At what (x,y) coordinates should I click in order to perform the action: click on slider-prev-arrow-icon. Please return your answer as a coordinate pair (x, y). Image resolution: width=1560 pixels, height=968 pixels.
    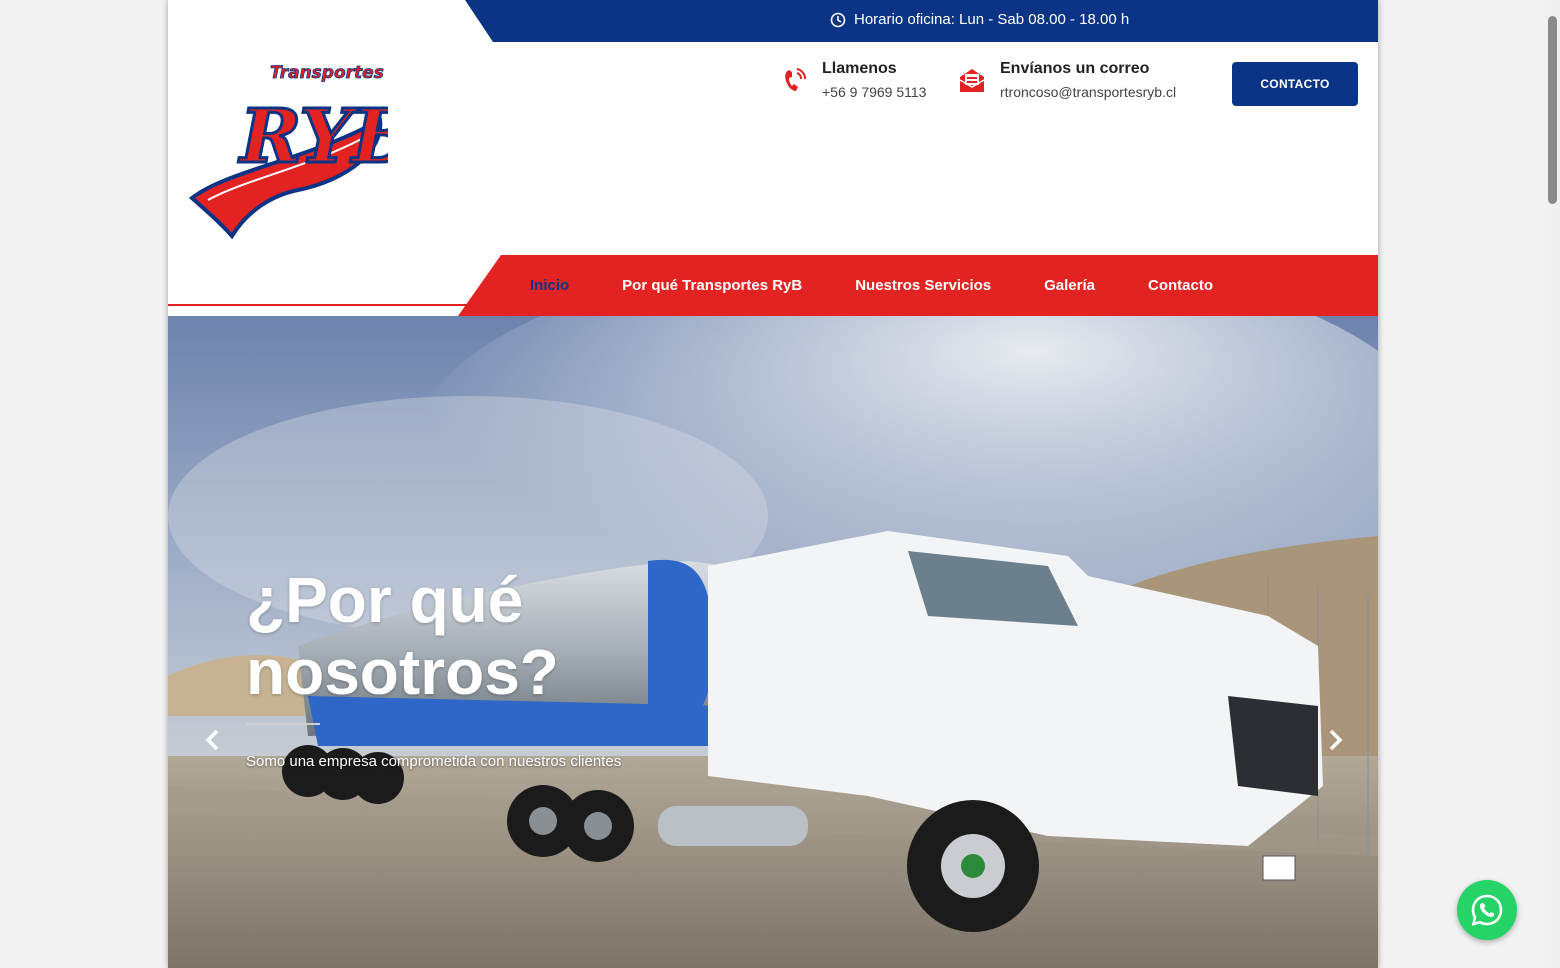
    Looking at the image, I should click on (213, 740).